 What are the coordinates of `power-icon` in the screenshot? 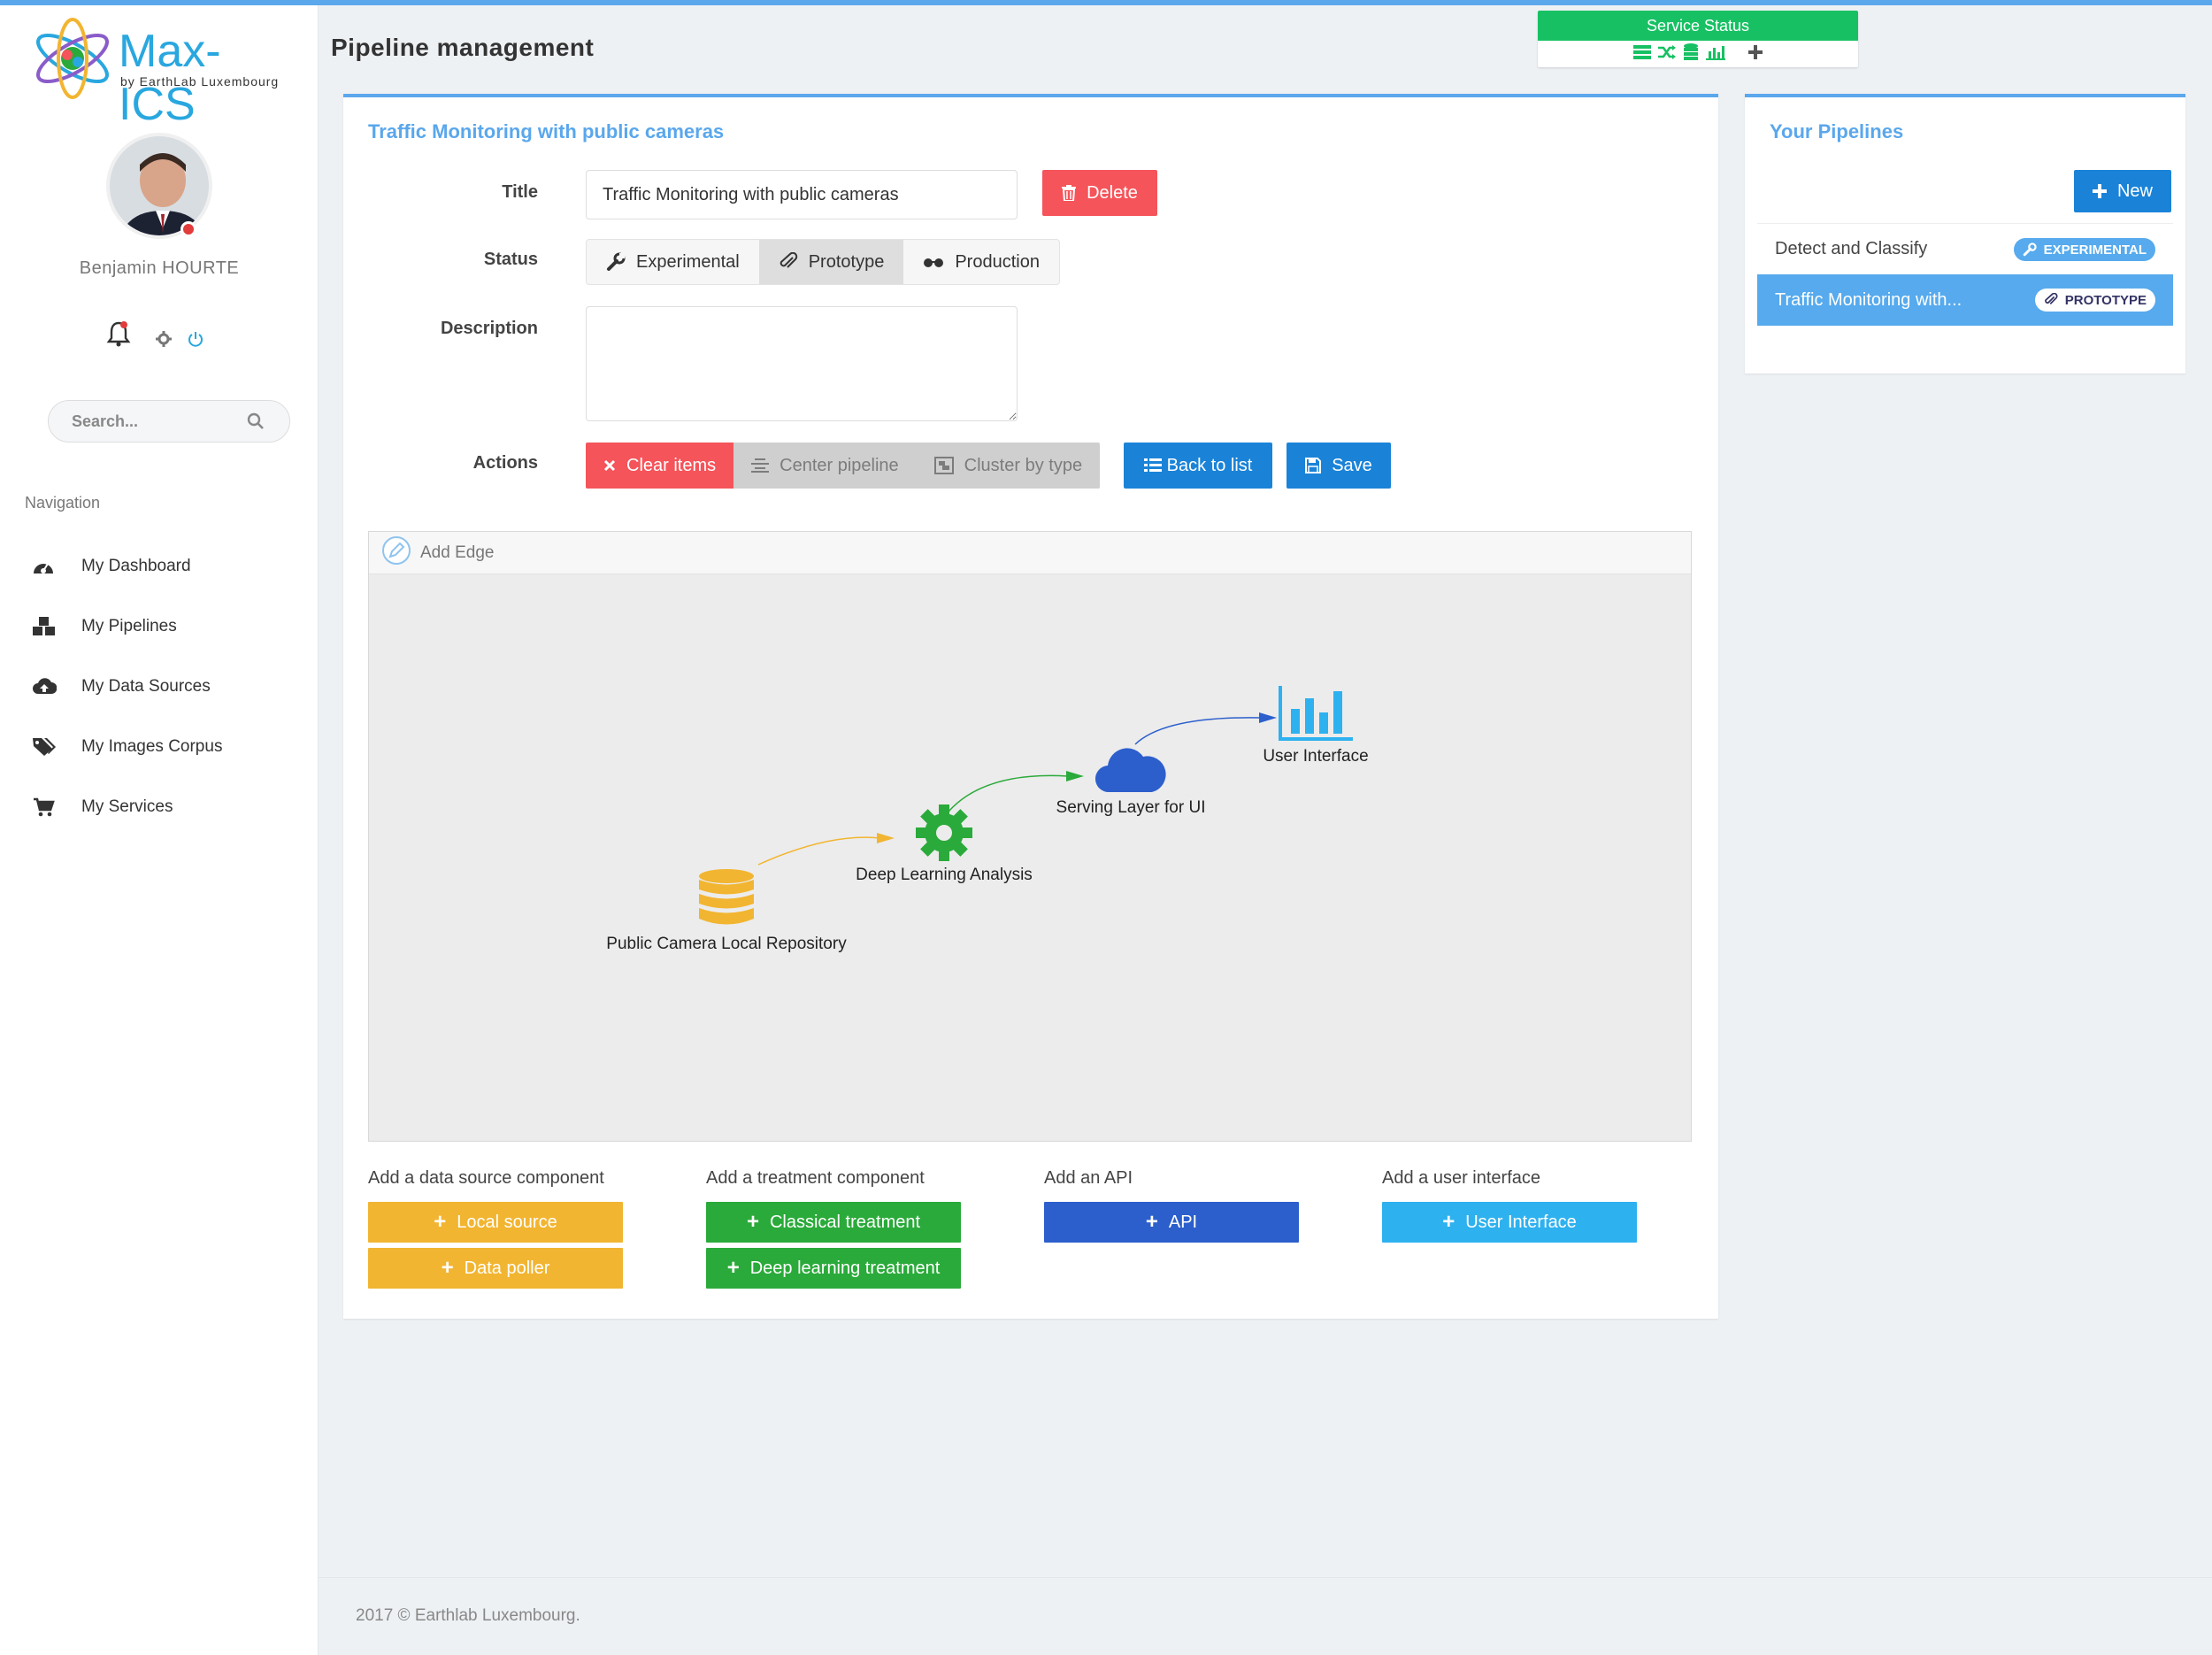 It's located at (196, 341).